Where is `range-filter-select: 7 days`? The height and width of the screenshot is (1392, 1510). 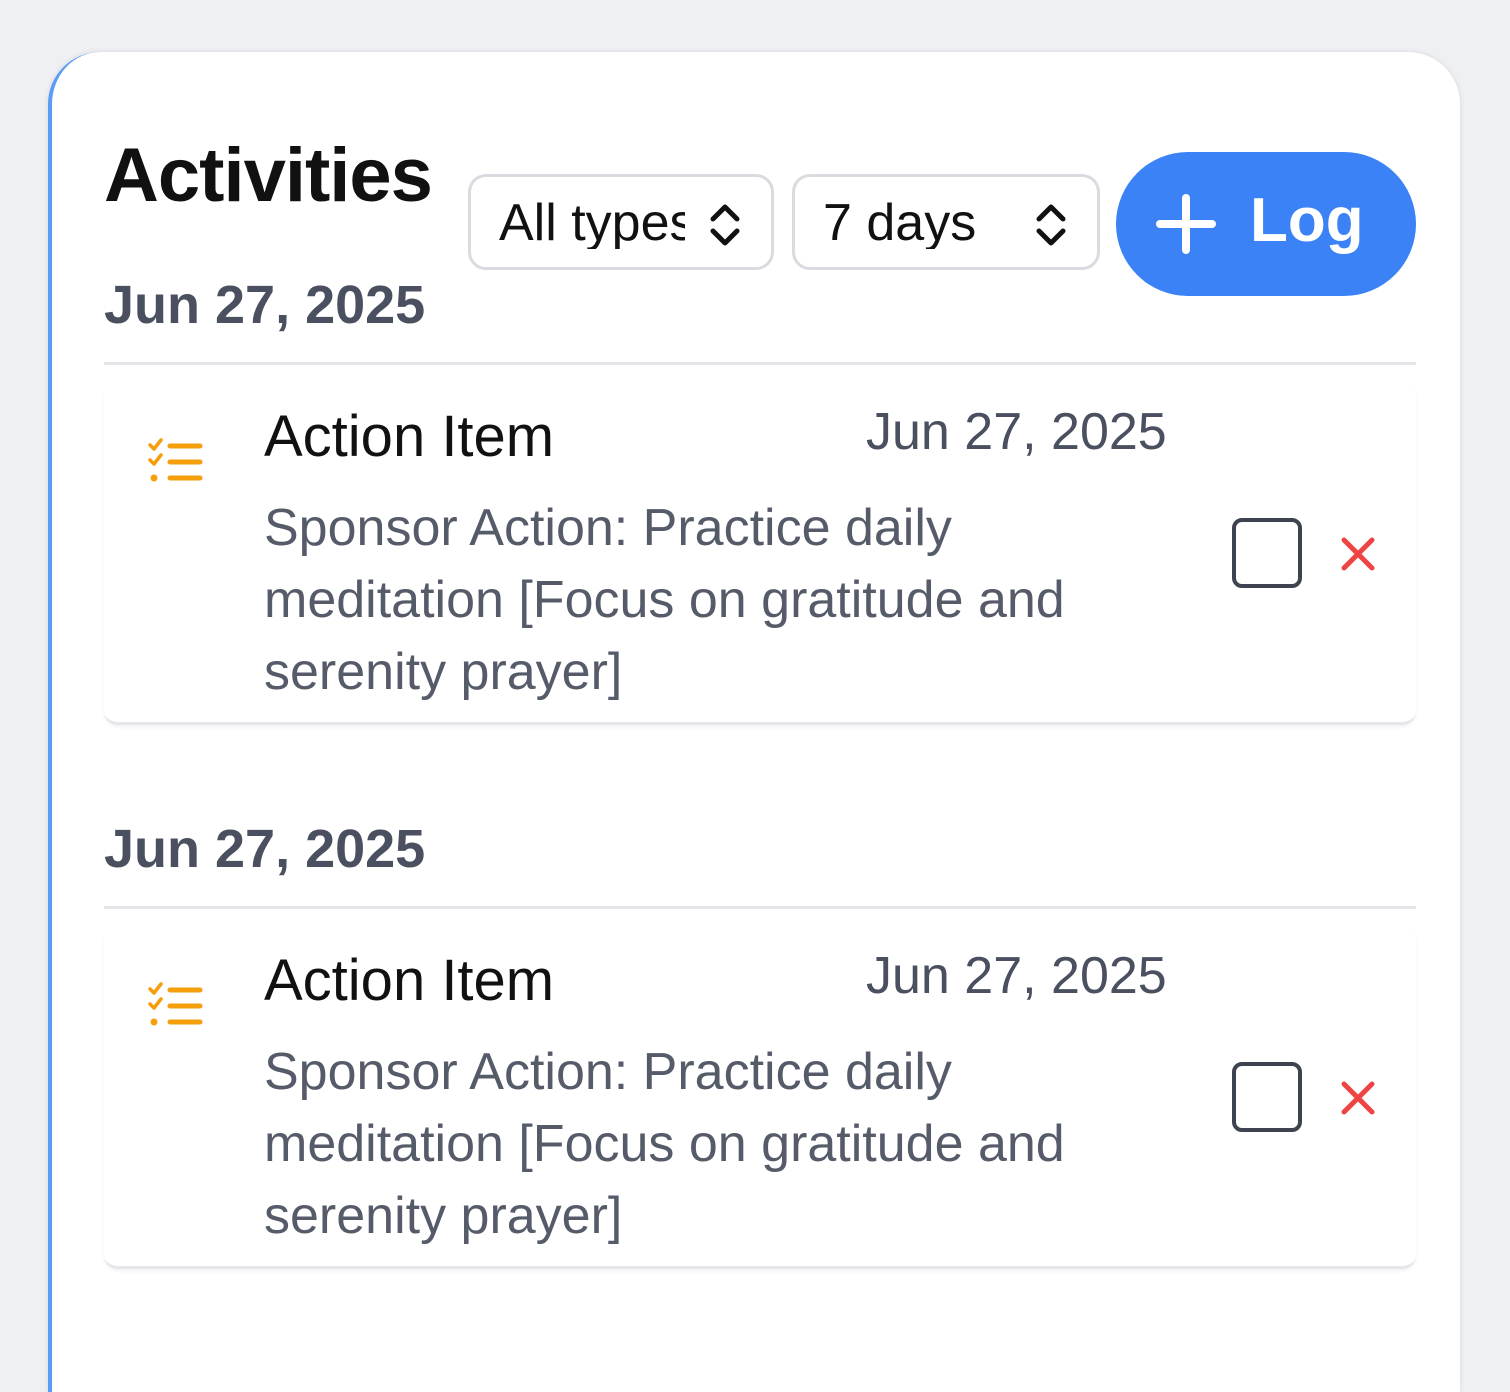
range-filter-select: 7 days is located at coordinates (946, 222).